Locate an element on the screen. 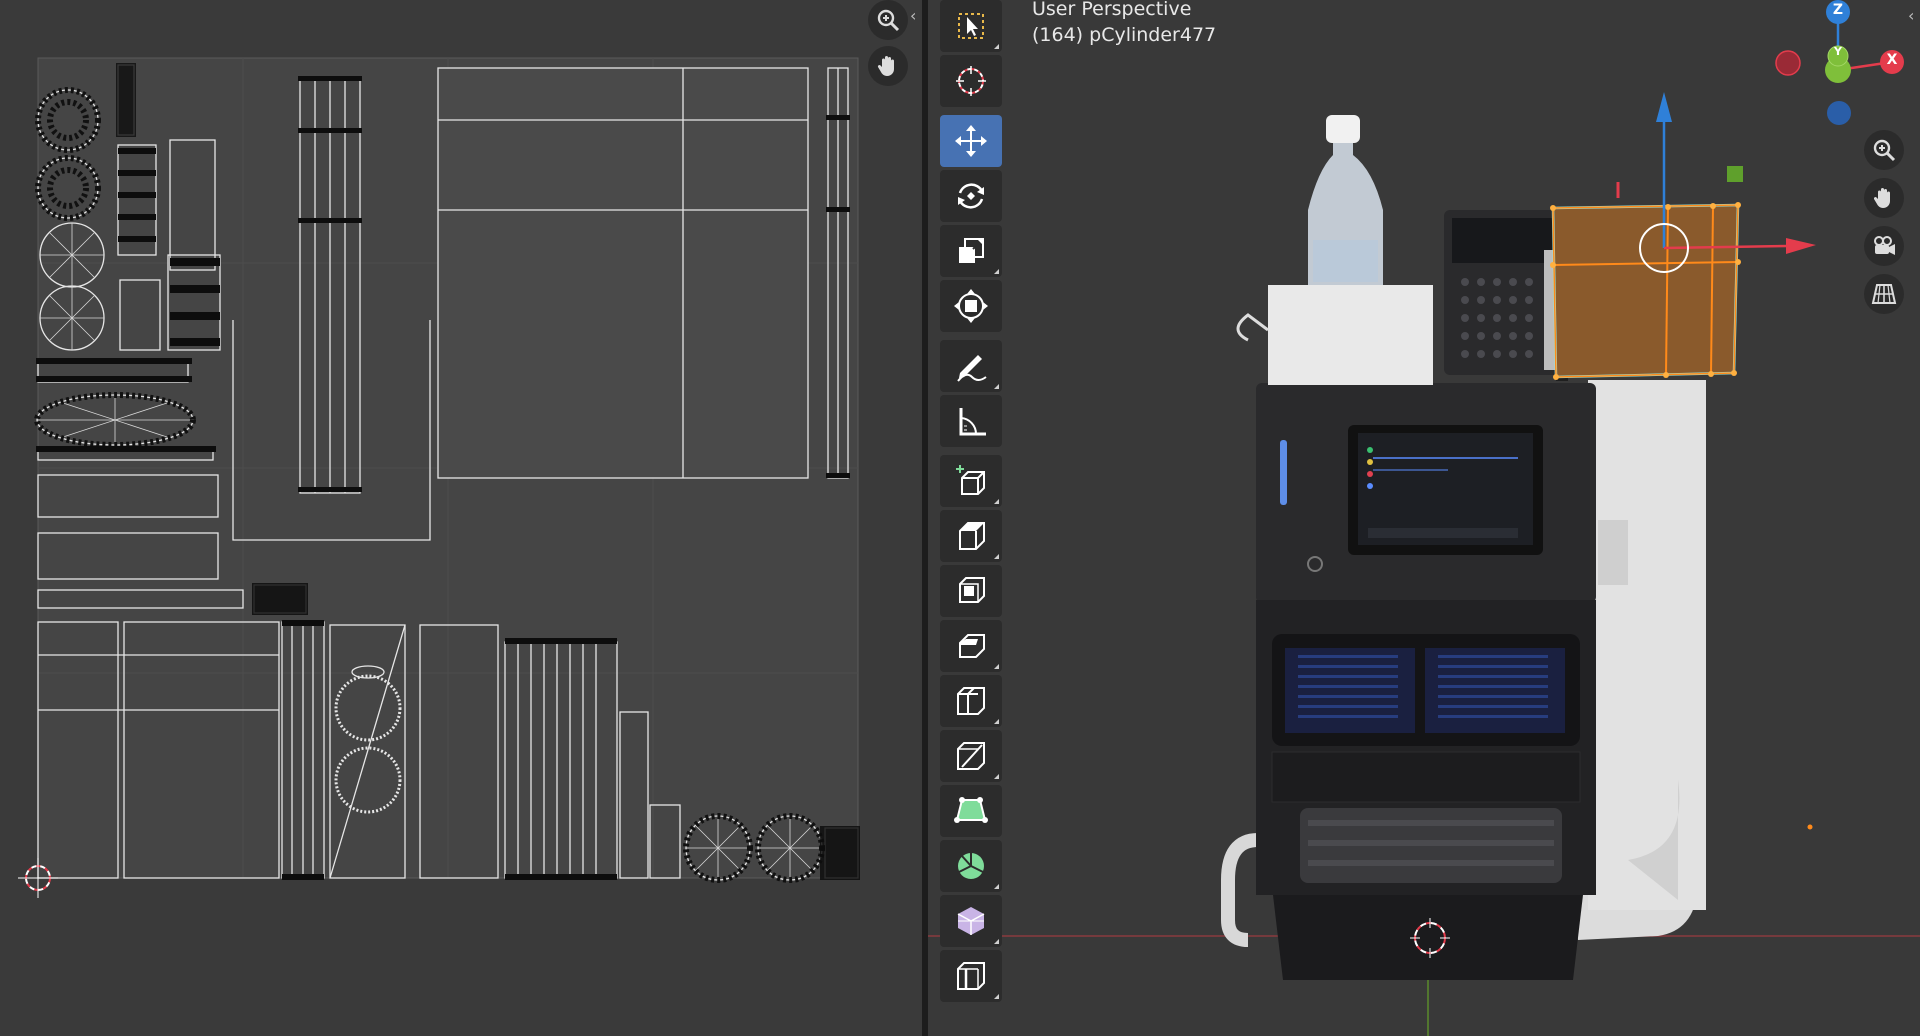 This screenshot has width=1920, height=1036. move-icon is located at coordinates (971, 141).